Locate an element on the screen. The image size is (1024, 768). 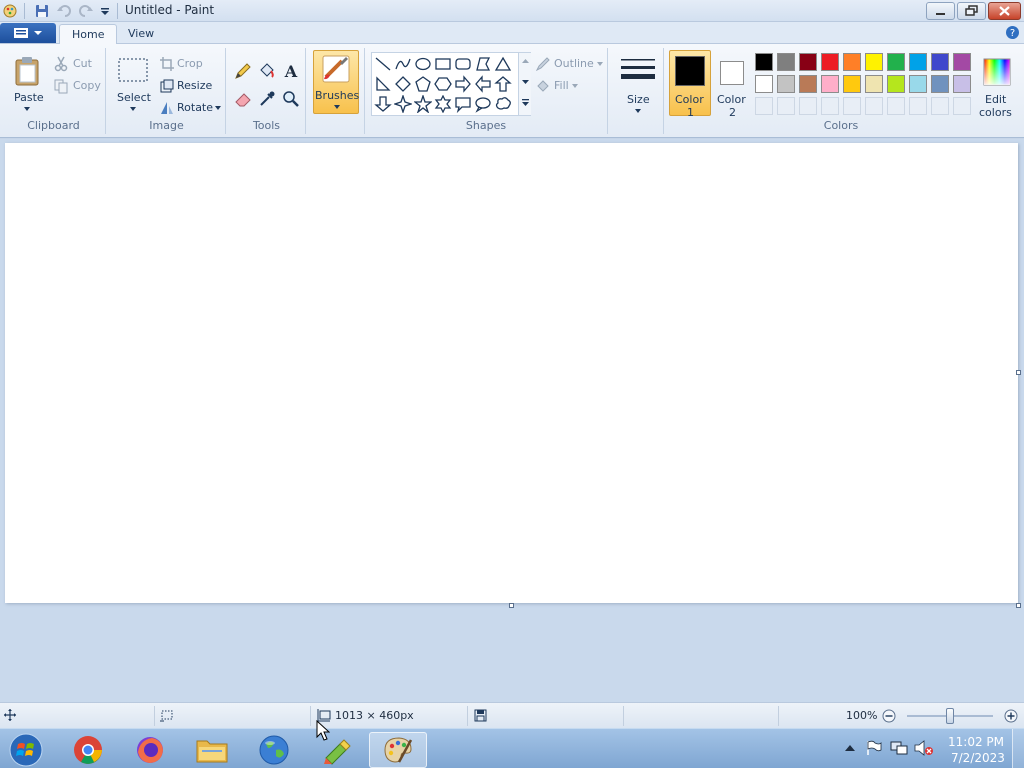
diamond-shape-icon is located at coordinates (403, 84).